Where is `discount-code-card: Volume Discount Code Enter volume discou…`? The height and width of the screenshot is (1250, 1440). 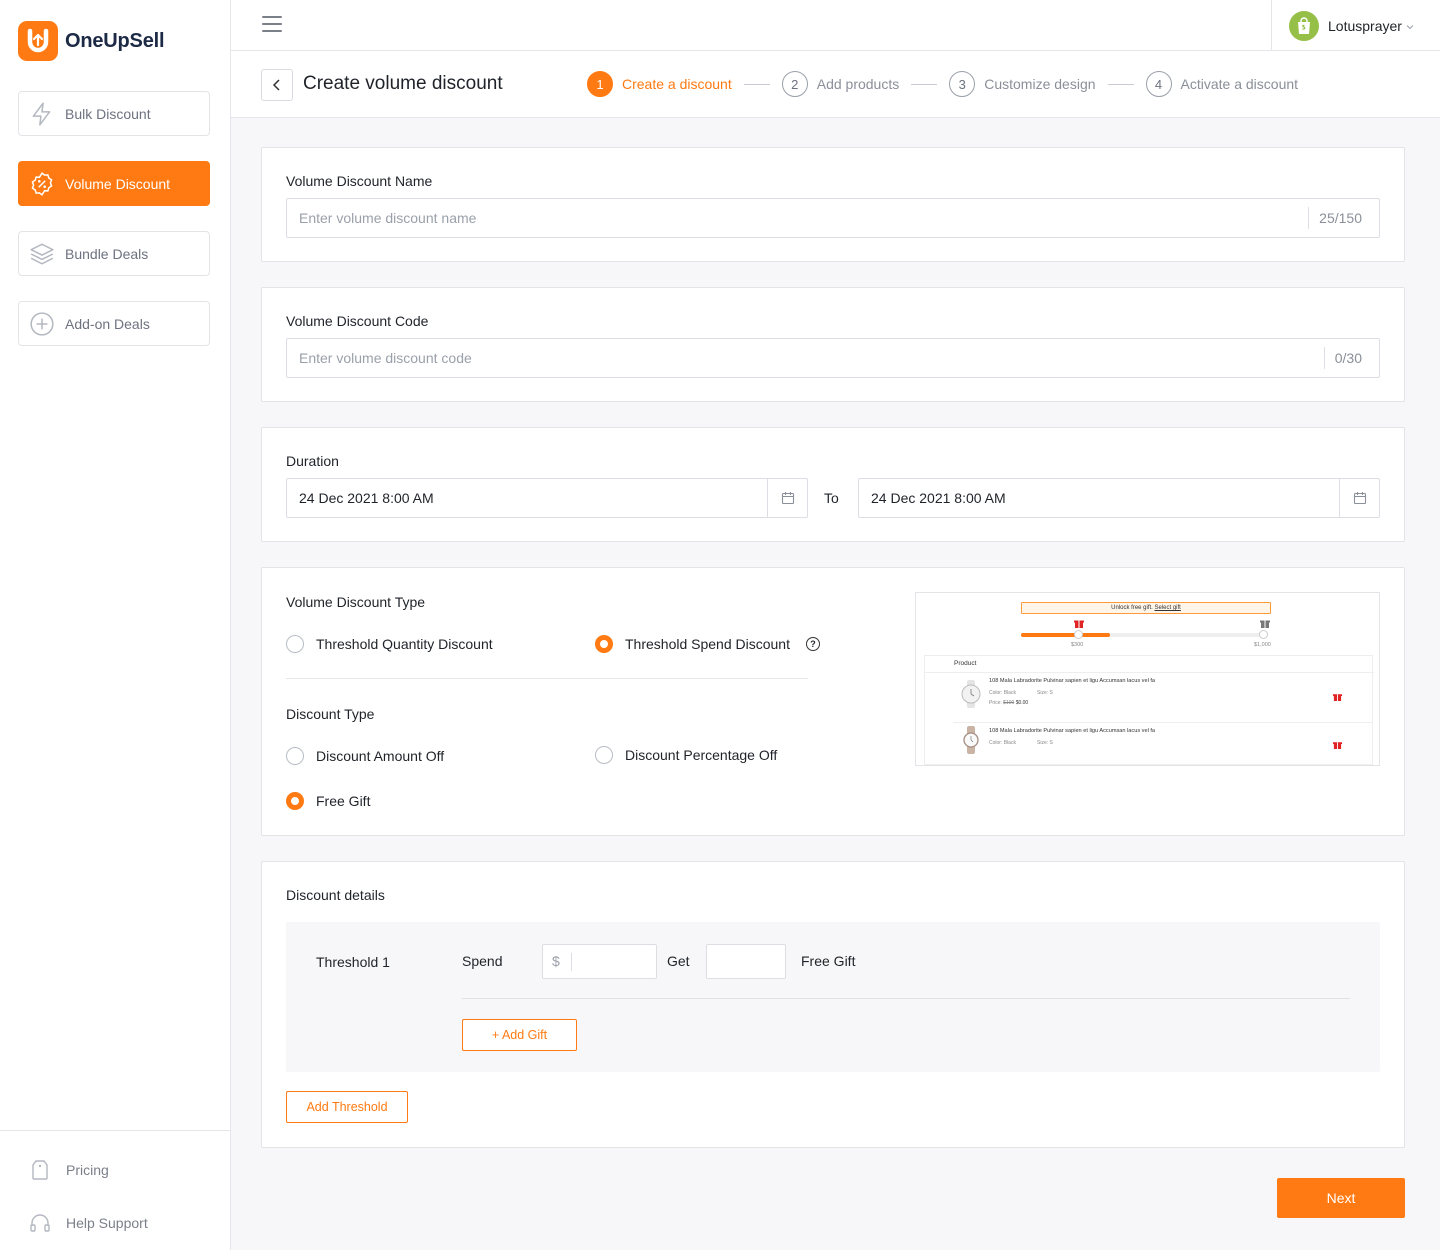
discount-code-card: Volume Discount Code Enter volume discou… is located at coordinates (833, 344).